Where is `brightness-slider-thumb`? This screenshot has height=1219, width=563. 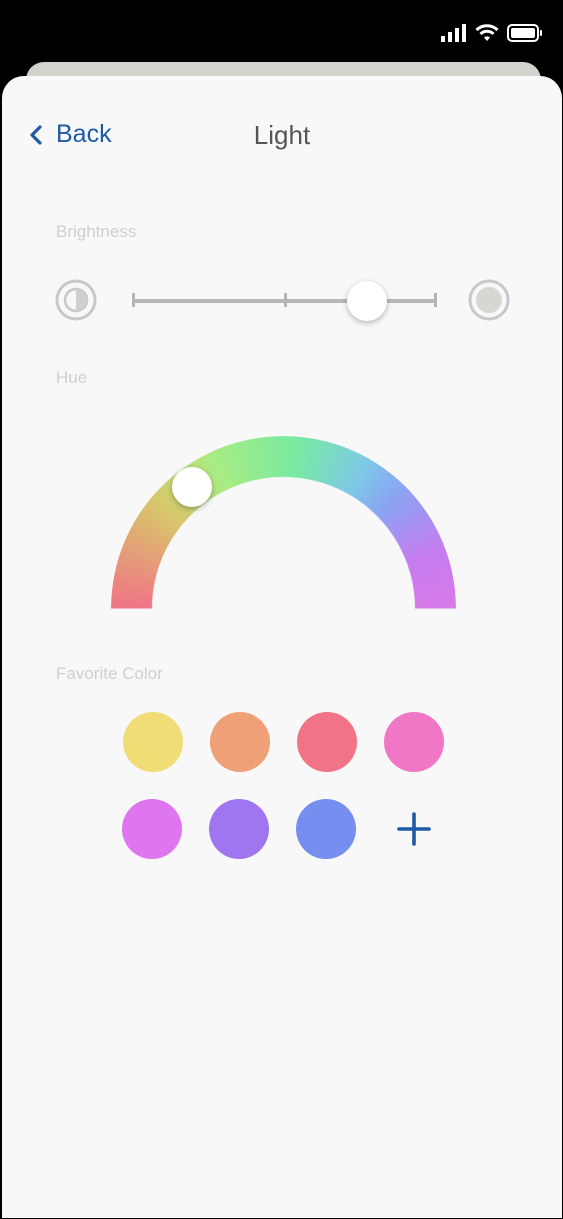 brightness-slider-thumb is located at coordinates (366, 301).